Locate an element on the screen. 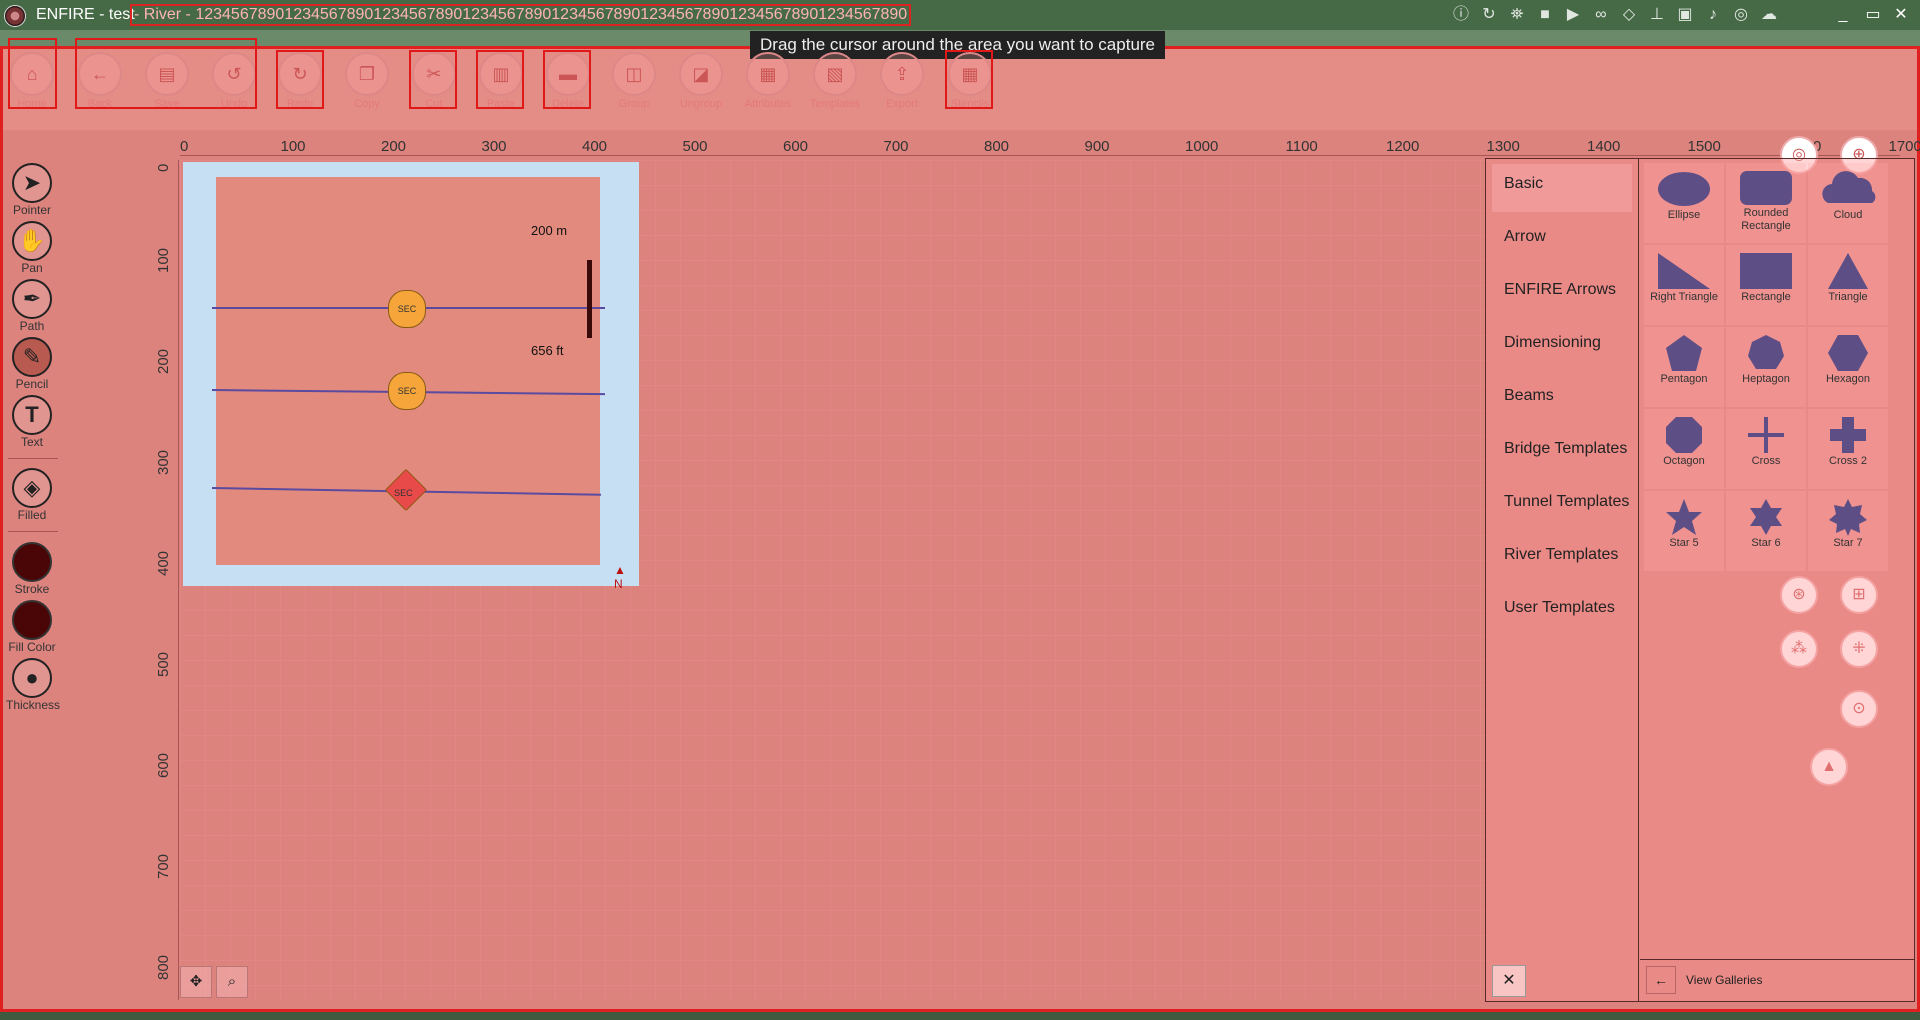  category-item: Dimensioning is located at coordinates (1562, 347).